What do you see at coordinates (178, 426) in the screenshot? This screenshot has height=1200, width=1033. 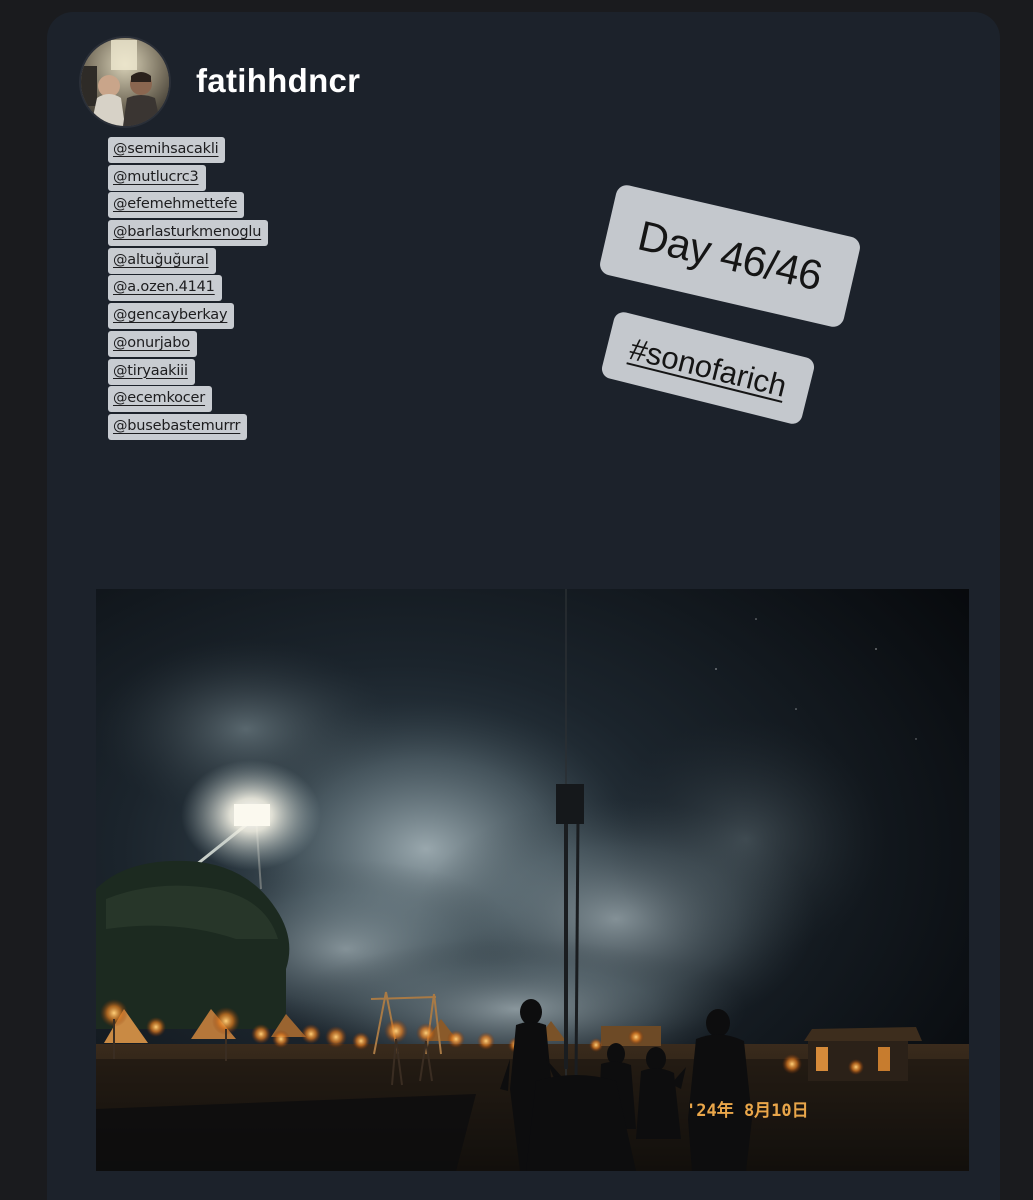 I see `mention-tag: @busebastemurrr` at bounding box center [178, 426].